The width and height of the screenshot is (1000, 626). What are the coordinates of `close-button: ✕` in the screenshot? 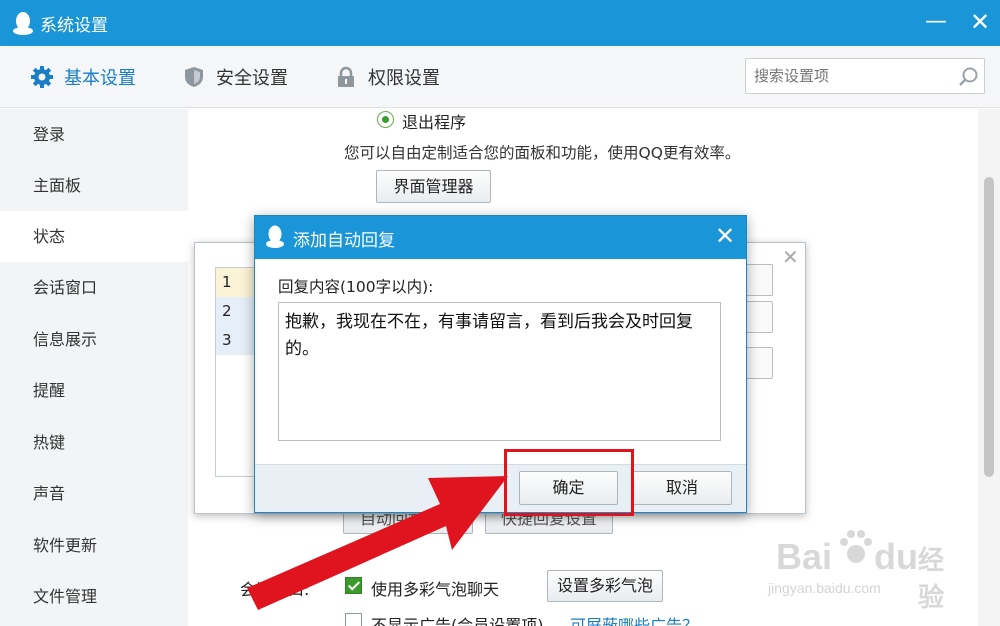 It's located at (980, 22).